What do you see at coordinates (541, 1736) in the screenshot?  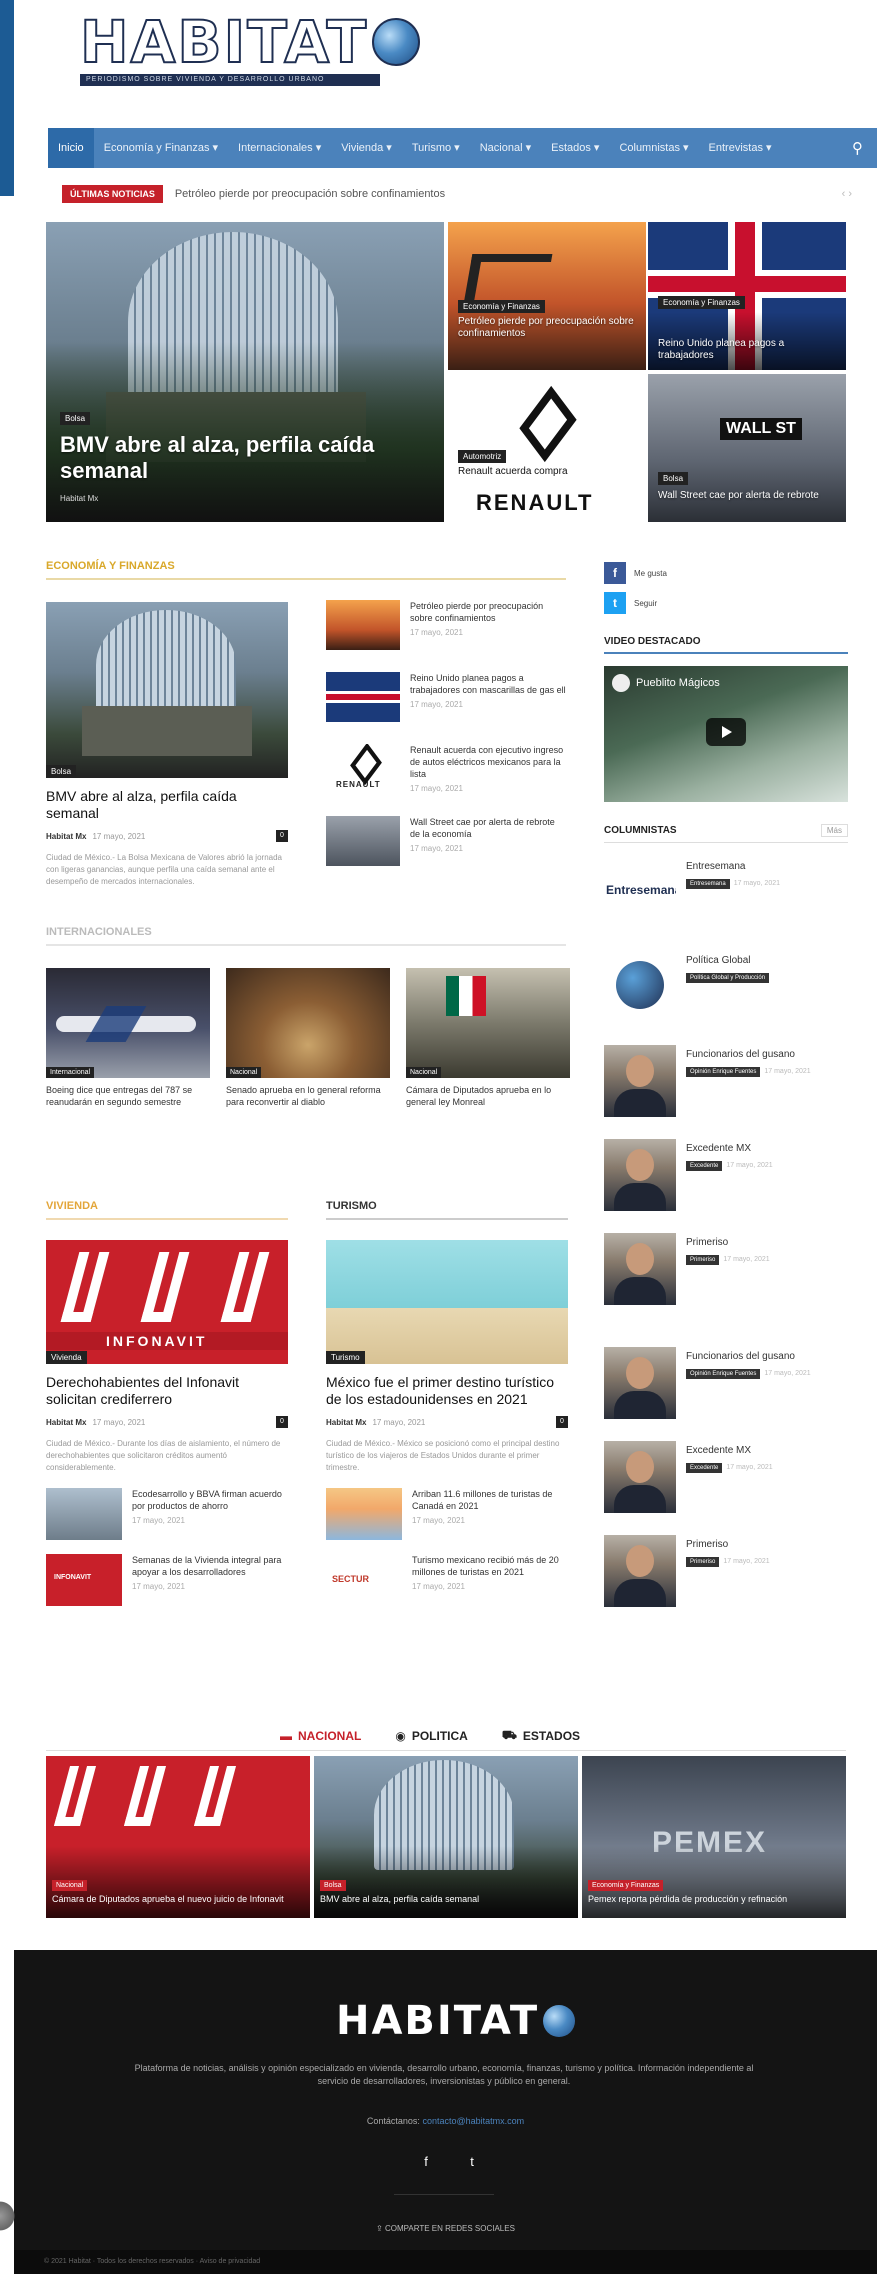 I see `tab-estados: ⛟ ESTADOS` at bounding box center [541, 1736].